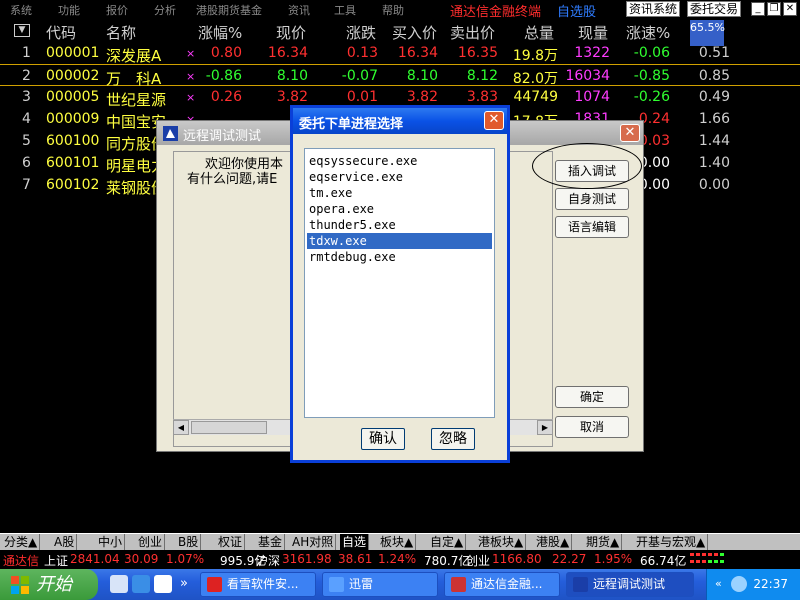  Describe the element at coordinates (758, 9) in the screenshot. I see `minimize-icon: _` at that location.